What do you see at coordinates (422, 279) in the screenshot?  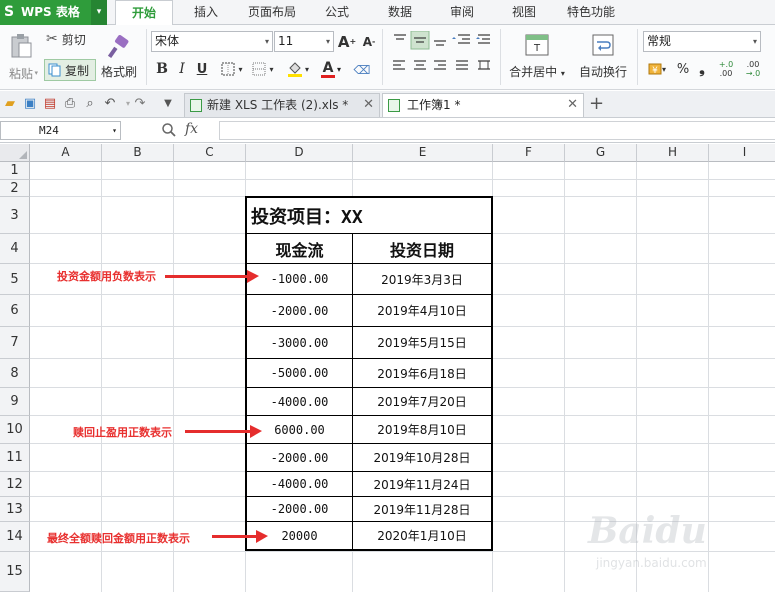 I see `cell-e5: 2019年3月3日` at bounding box center [422, 279].